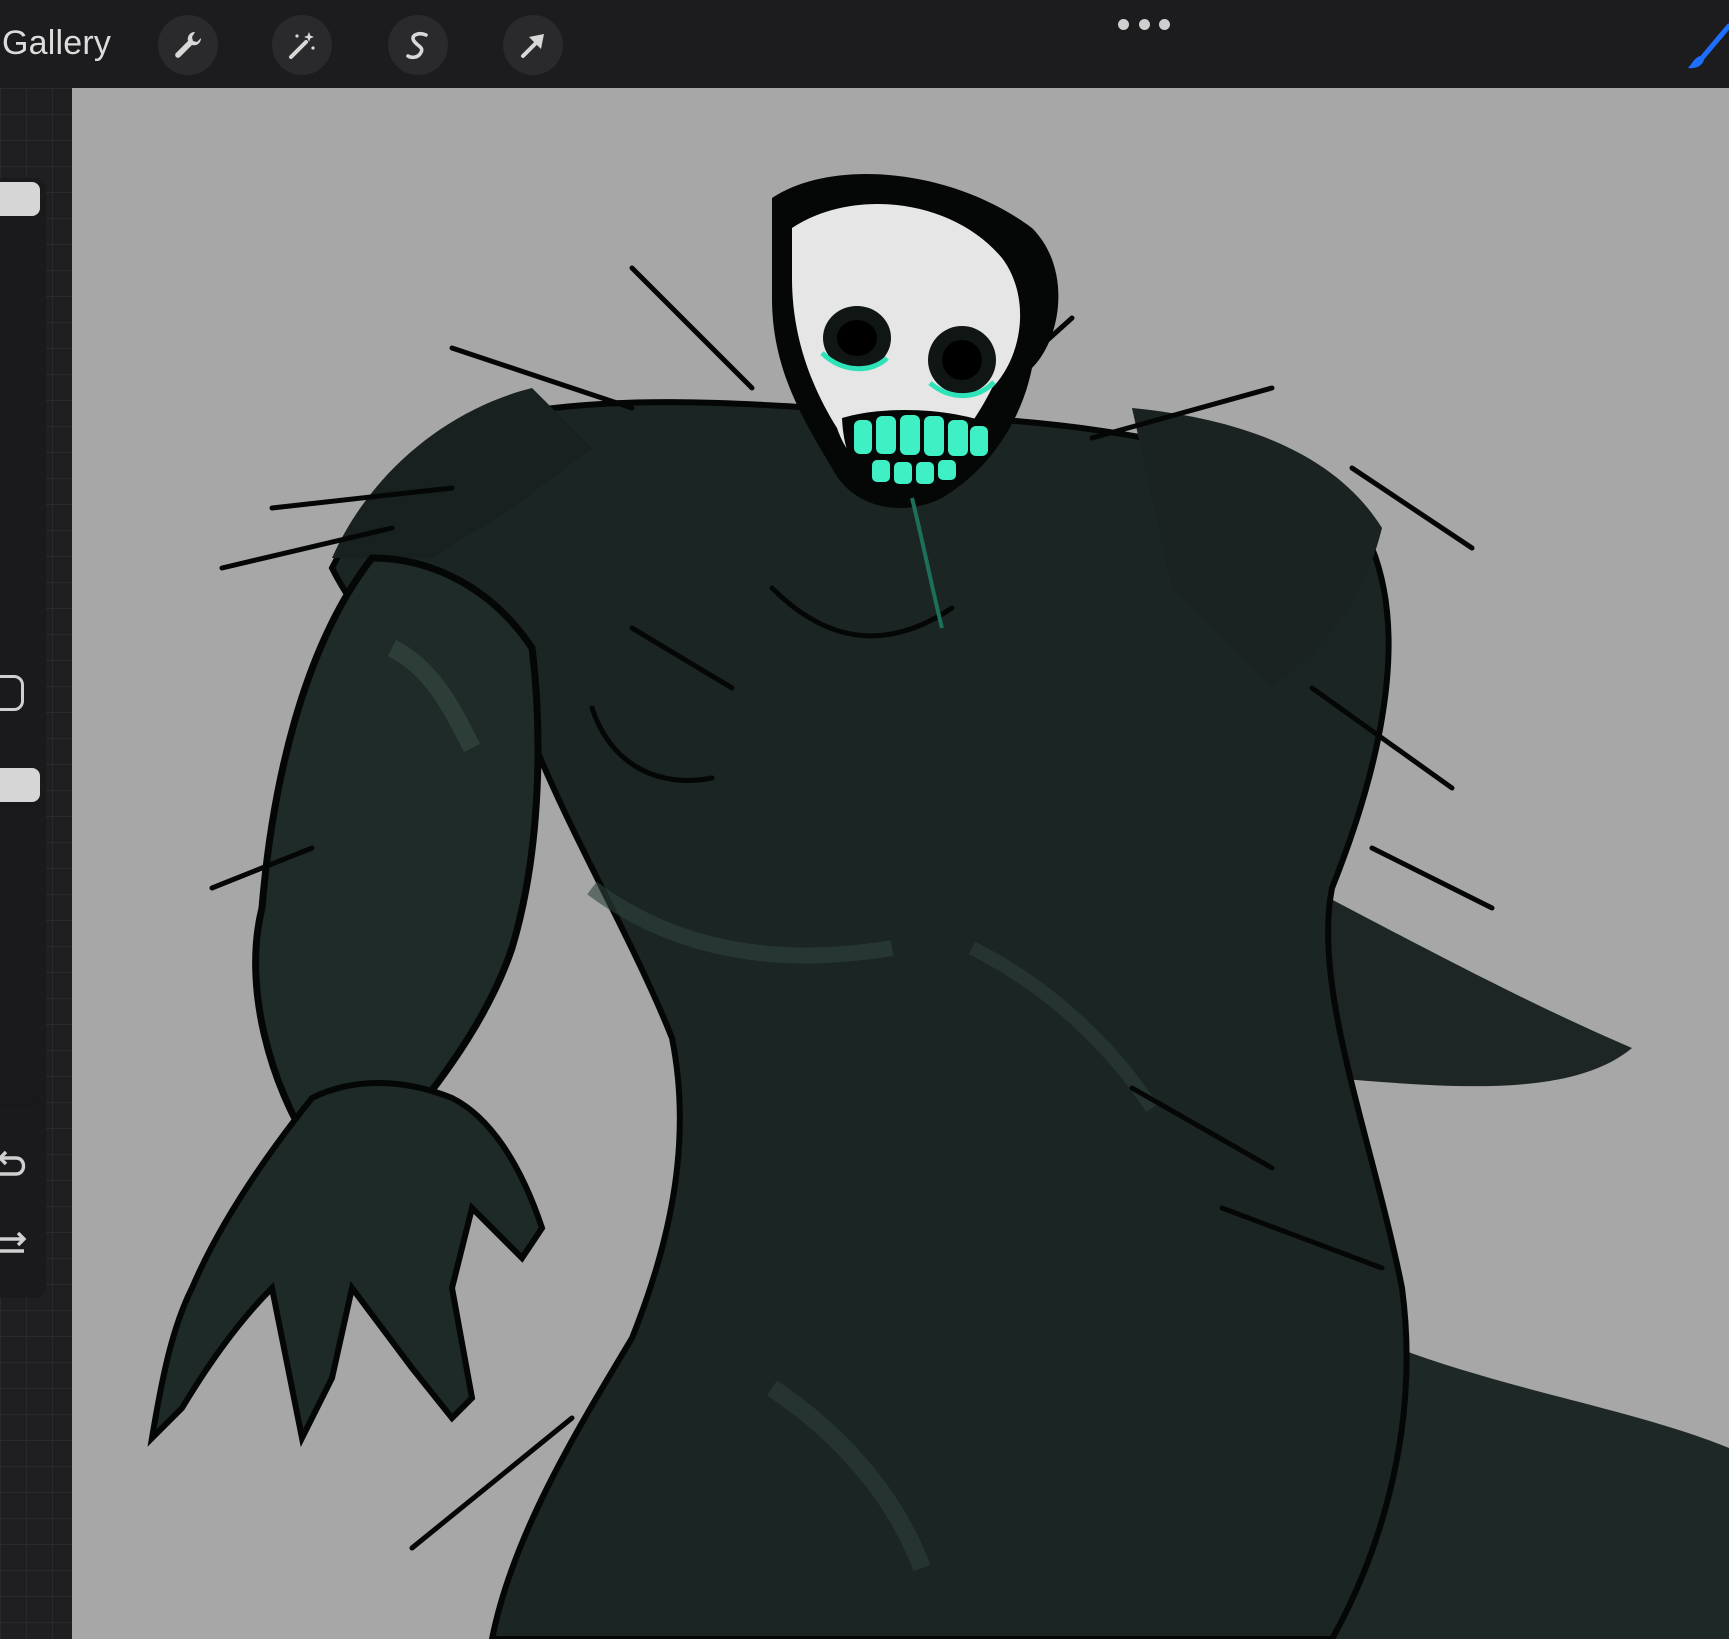  What do you see at coordinates (20, 354) in the screenshot?
I see `brush-size-slider` at bounding box center [20, 354].